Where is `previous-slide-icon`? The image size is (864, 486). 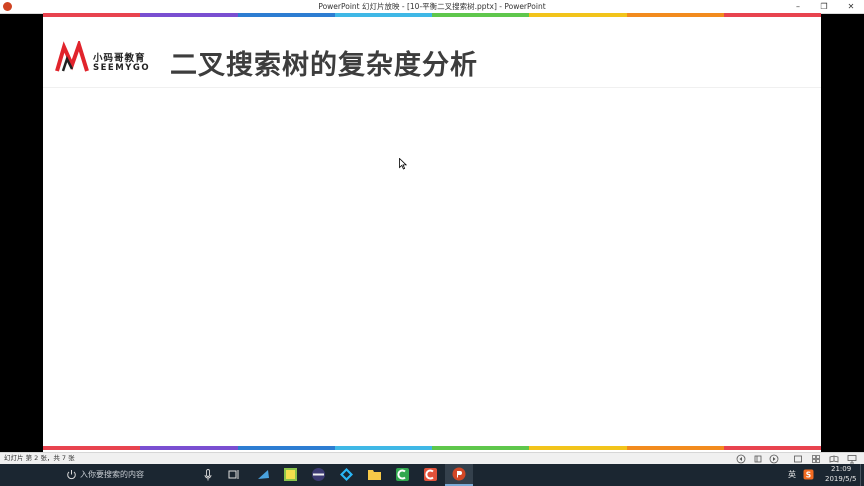
previous-slide-icon is located at coordinates (741, 459).